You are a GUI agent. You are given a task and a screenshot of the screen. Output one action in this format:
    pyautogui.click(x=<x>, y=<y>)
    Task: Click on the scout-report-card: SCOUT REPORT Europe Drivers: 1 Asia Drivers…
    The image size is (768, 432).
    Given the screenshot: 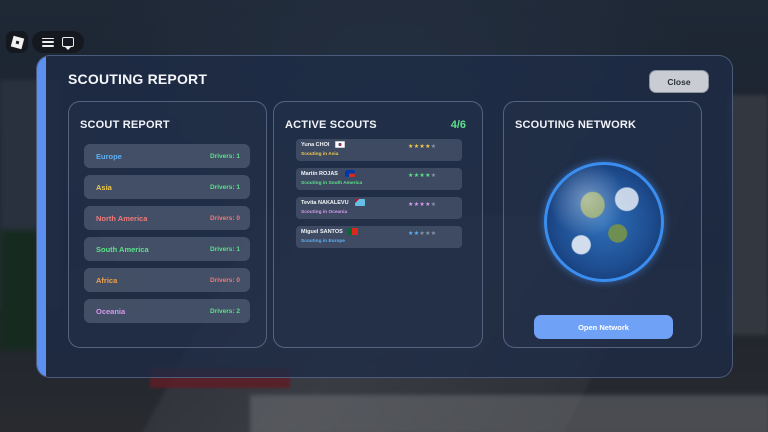 What is the action you would take?
    pyautogui.click(x=167, y=224)
    